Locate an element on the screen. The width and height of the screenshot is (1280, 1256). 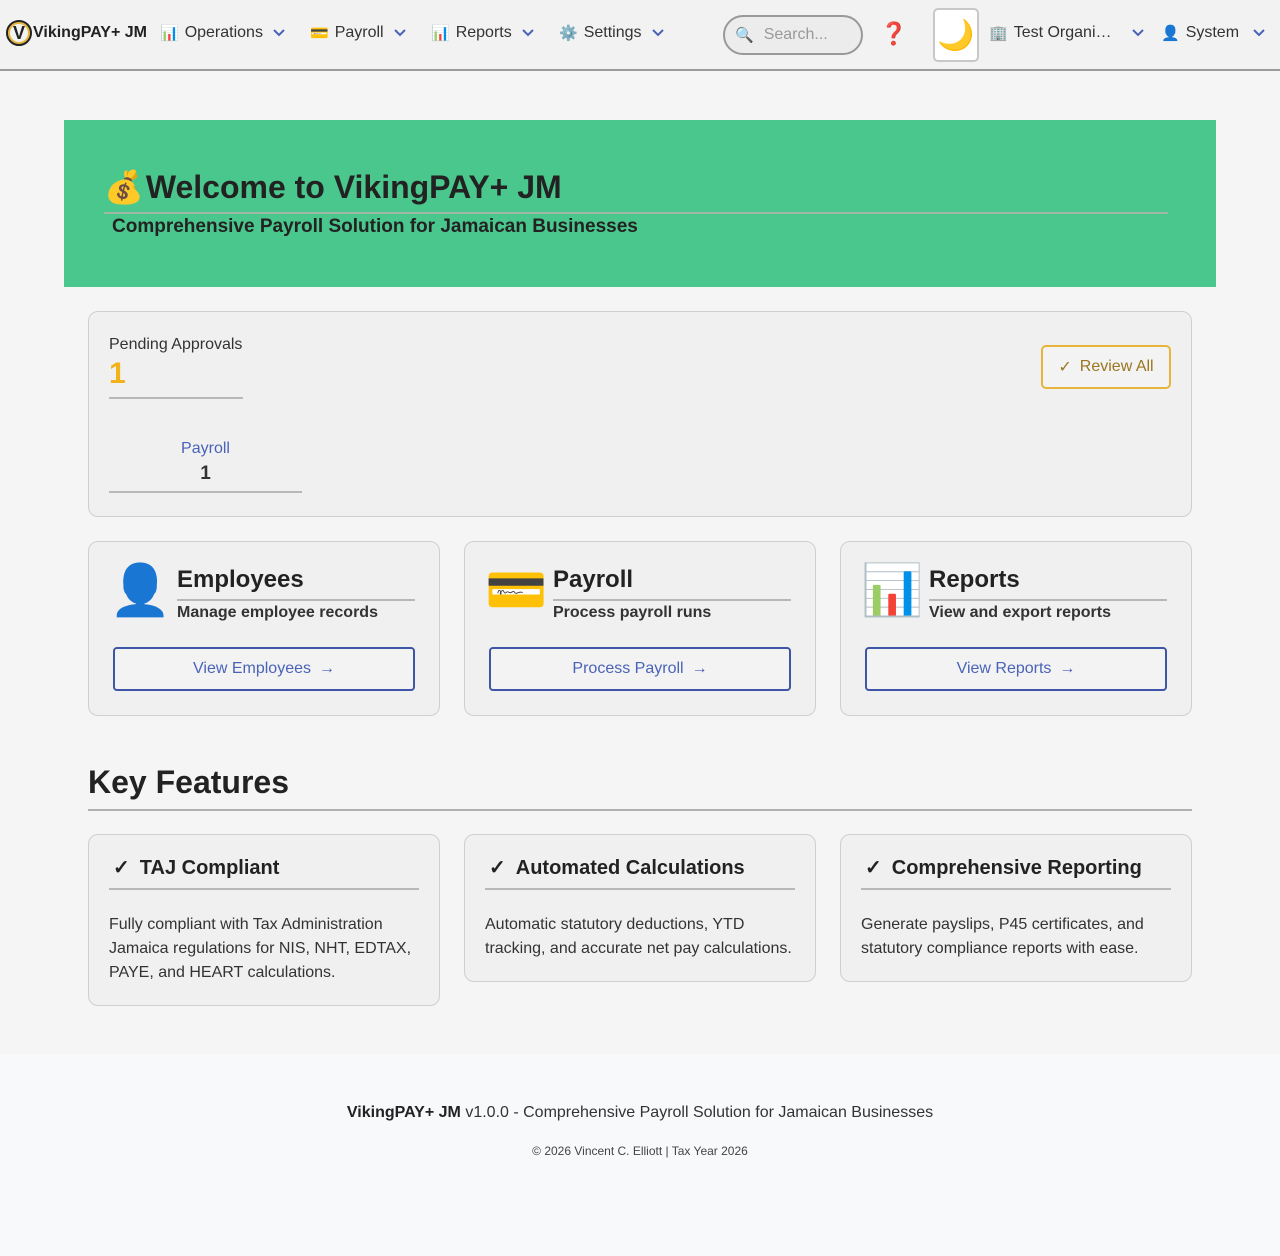
feature-title: ✓ Automated Calculations is located at coordinates (640, 872).